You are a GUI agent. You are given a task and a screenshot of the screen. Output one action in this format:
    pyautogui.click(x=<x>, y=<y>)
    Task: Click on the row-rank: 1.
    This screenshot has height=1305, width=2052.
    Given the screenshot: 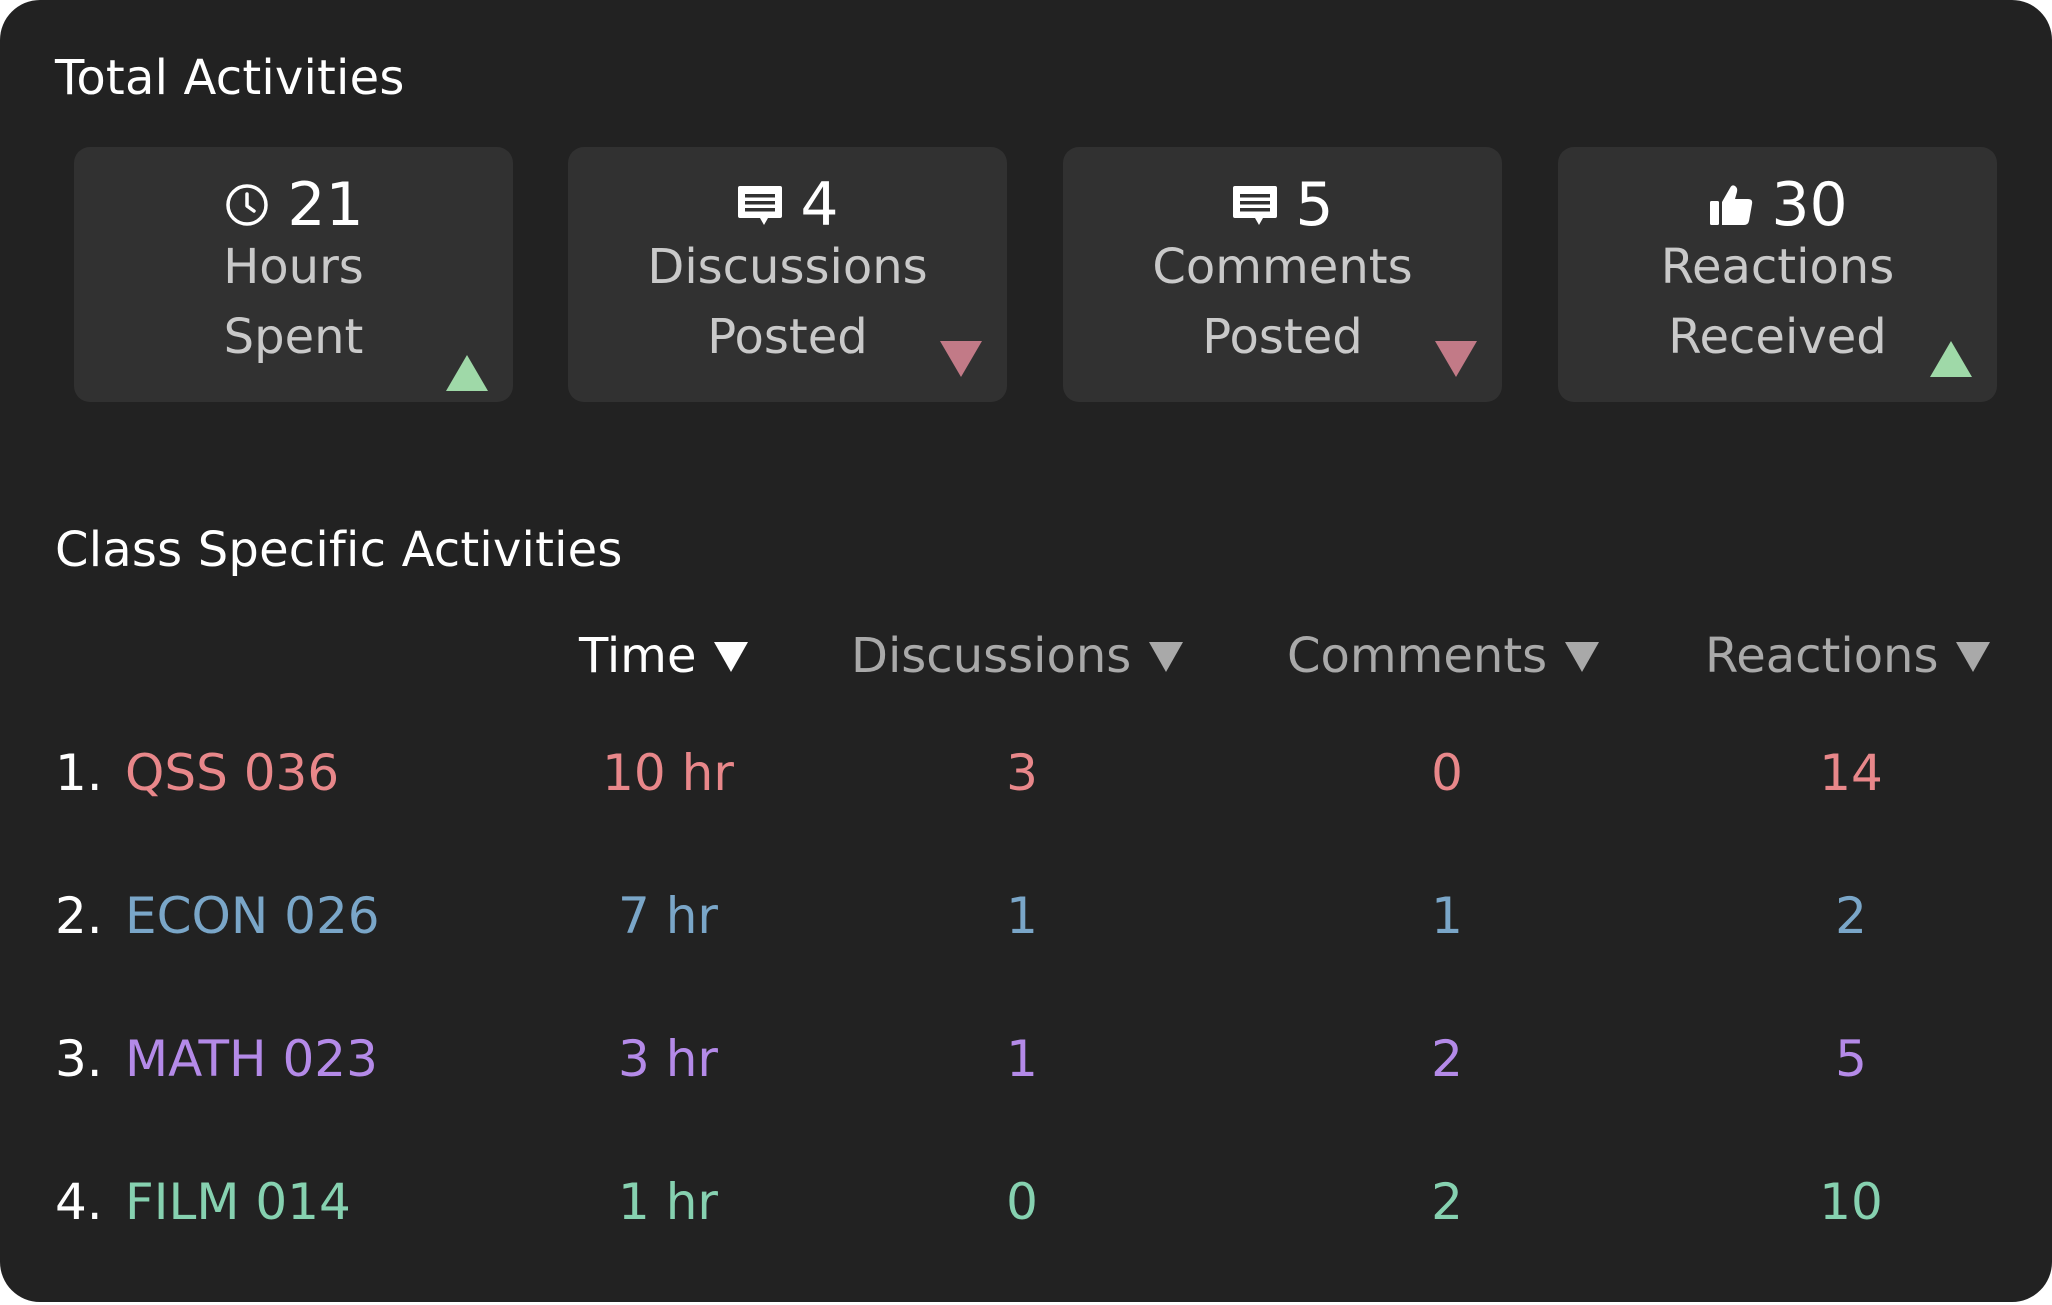 What is the action you would take?
    pyautogui.click(x=79, y=773)
    